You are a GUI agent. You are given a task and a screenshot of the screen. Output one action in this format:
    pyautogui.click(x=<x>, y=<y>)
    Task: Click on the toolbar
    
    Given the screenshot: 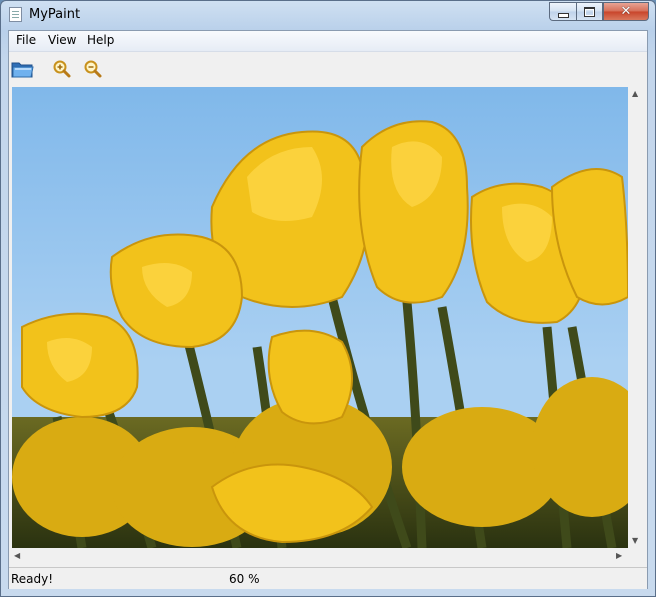 What is the action you would take?
    pyautogui.click(x=328, y=69)
    